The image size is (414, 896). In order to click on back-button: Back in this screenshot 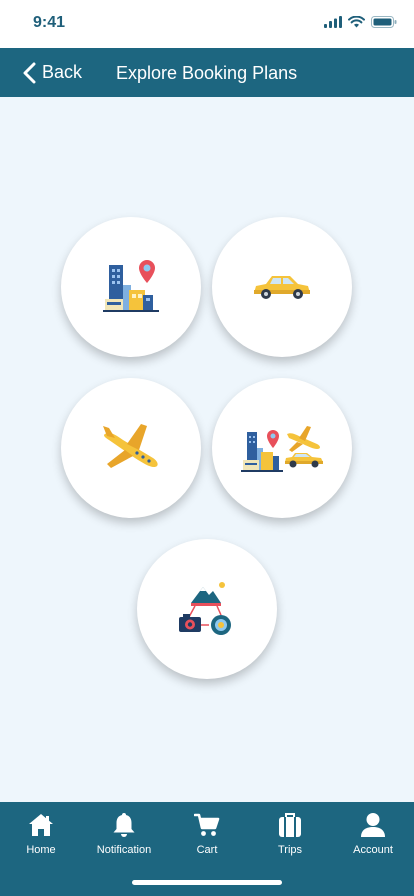, I will do `click(52, 72)`.